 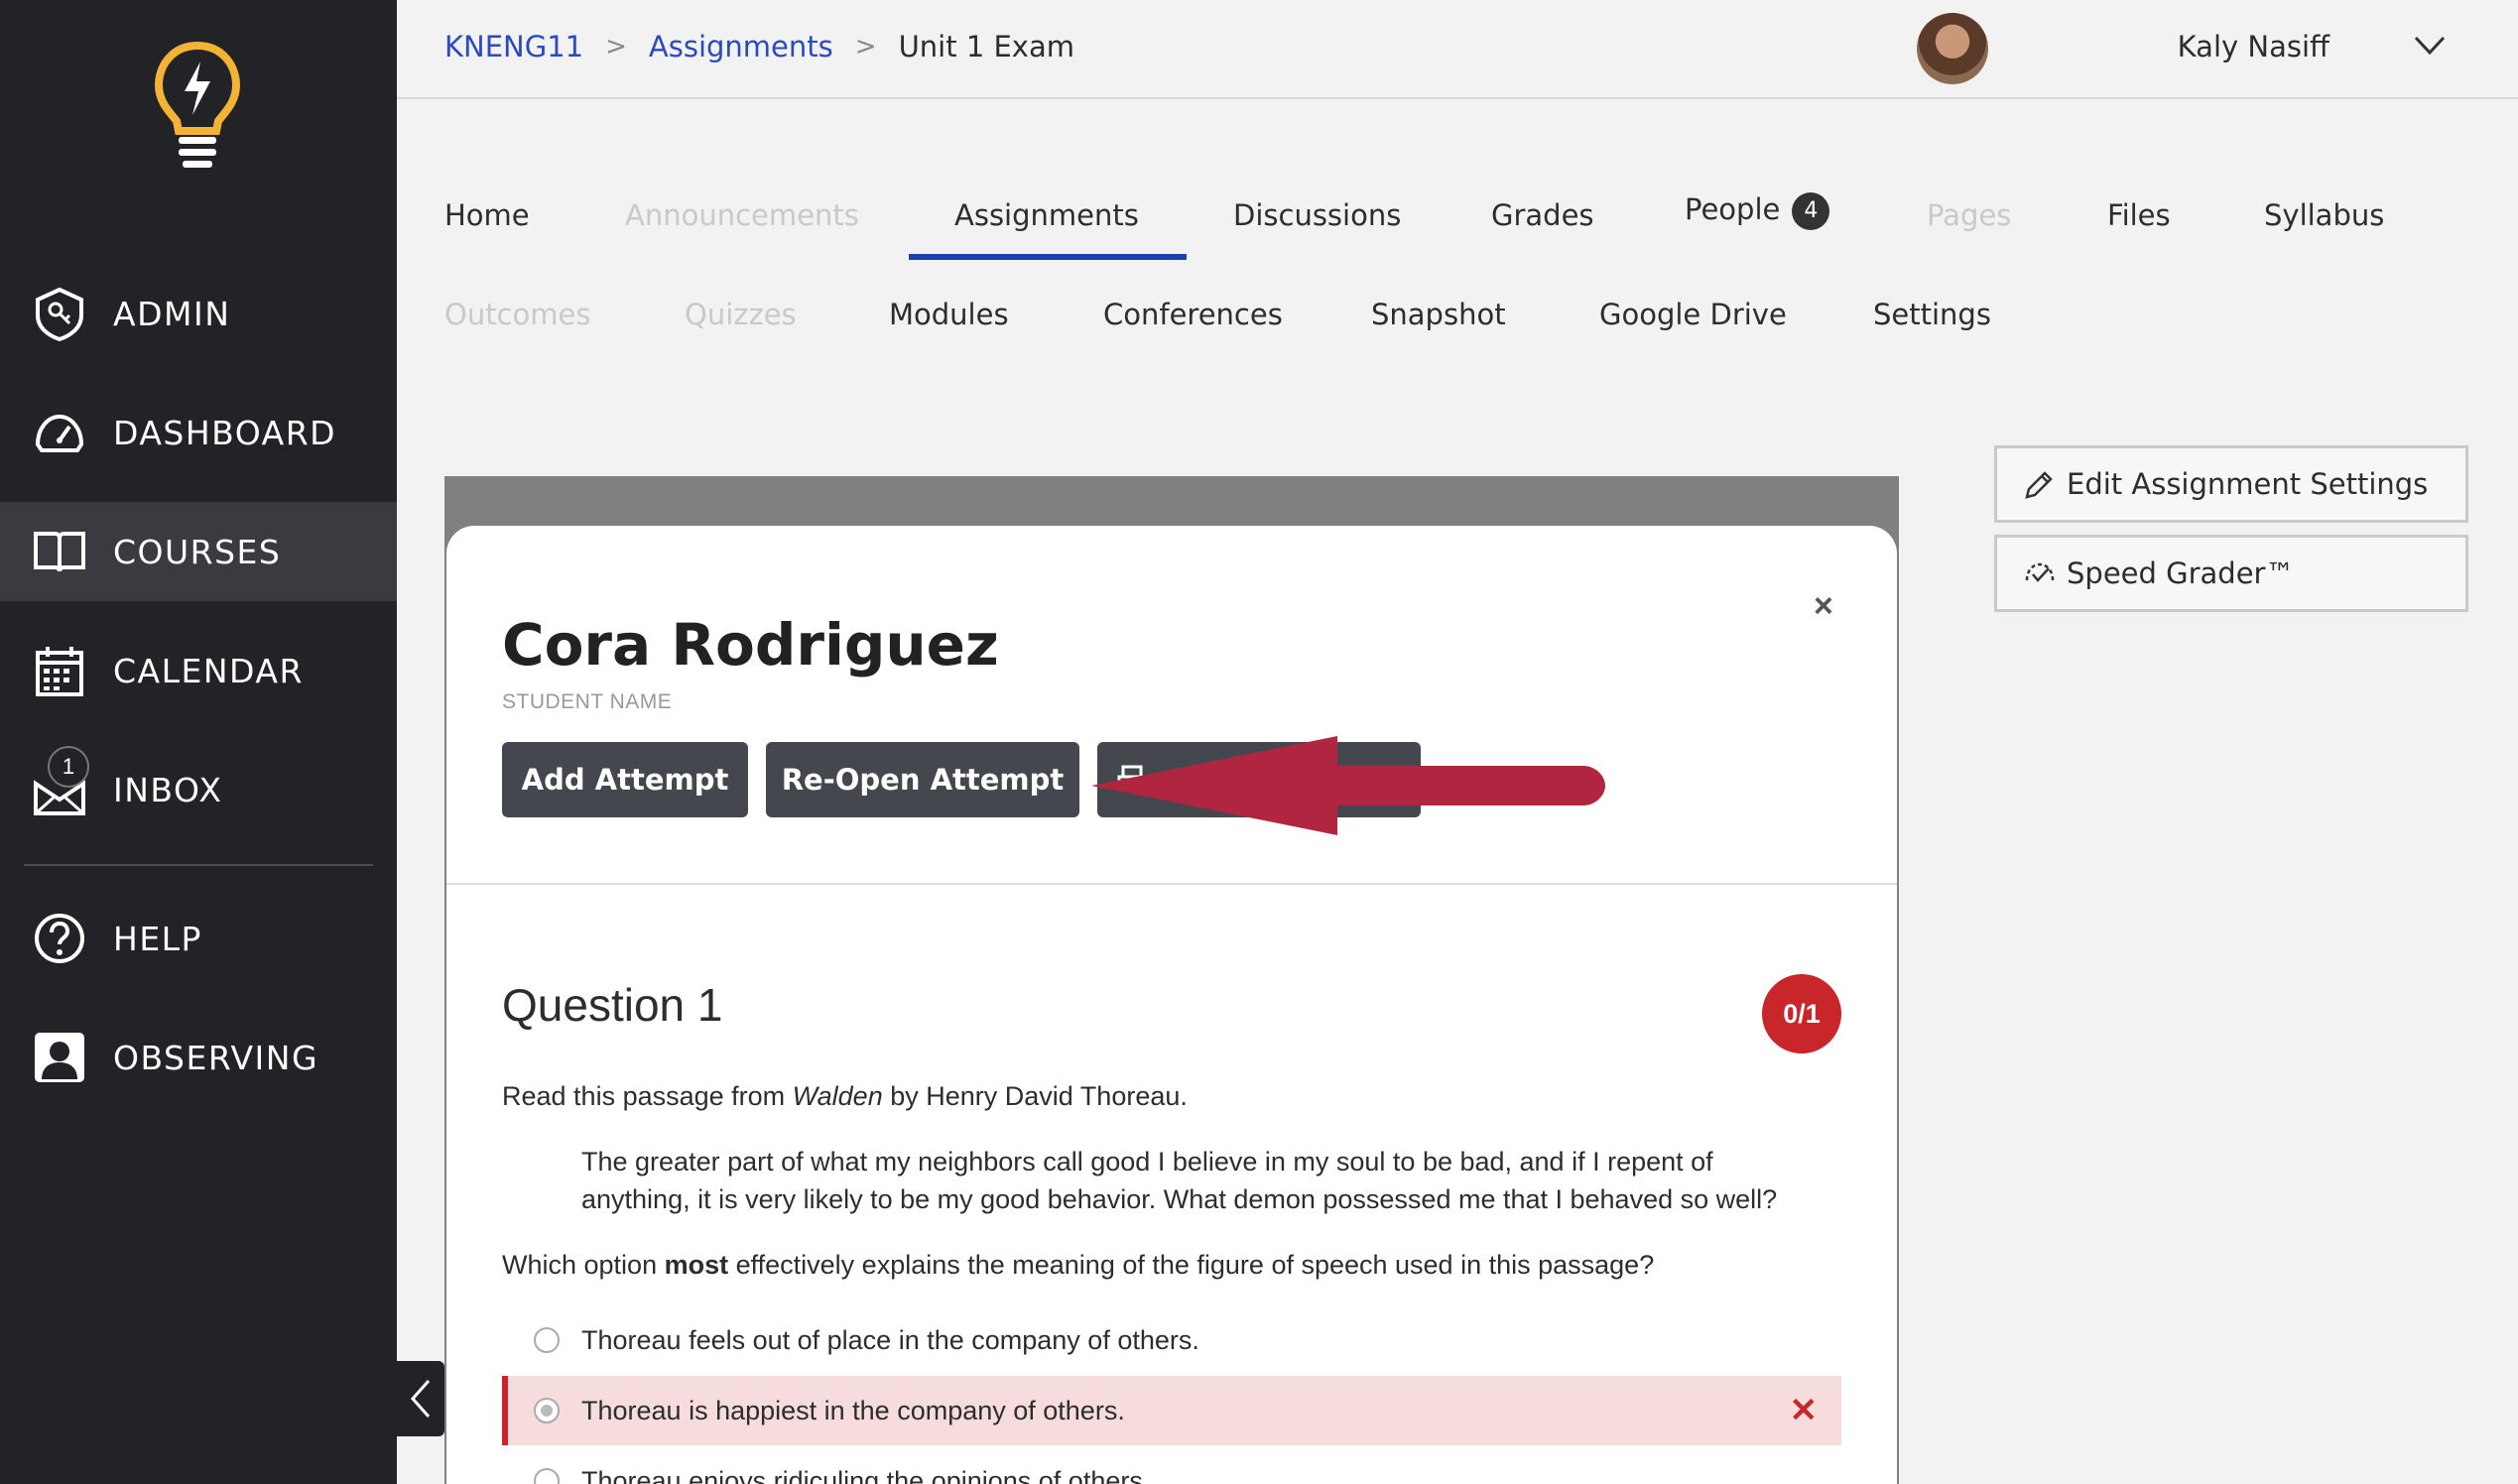 What do you see at coordinates (742, 215) in the screenshot?
I see `tab-announcements: Announcements` at bounding box center [742, 215].